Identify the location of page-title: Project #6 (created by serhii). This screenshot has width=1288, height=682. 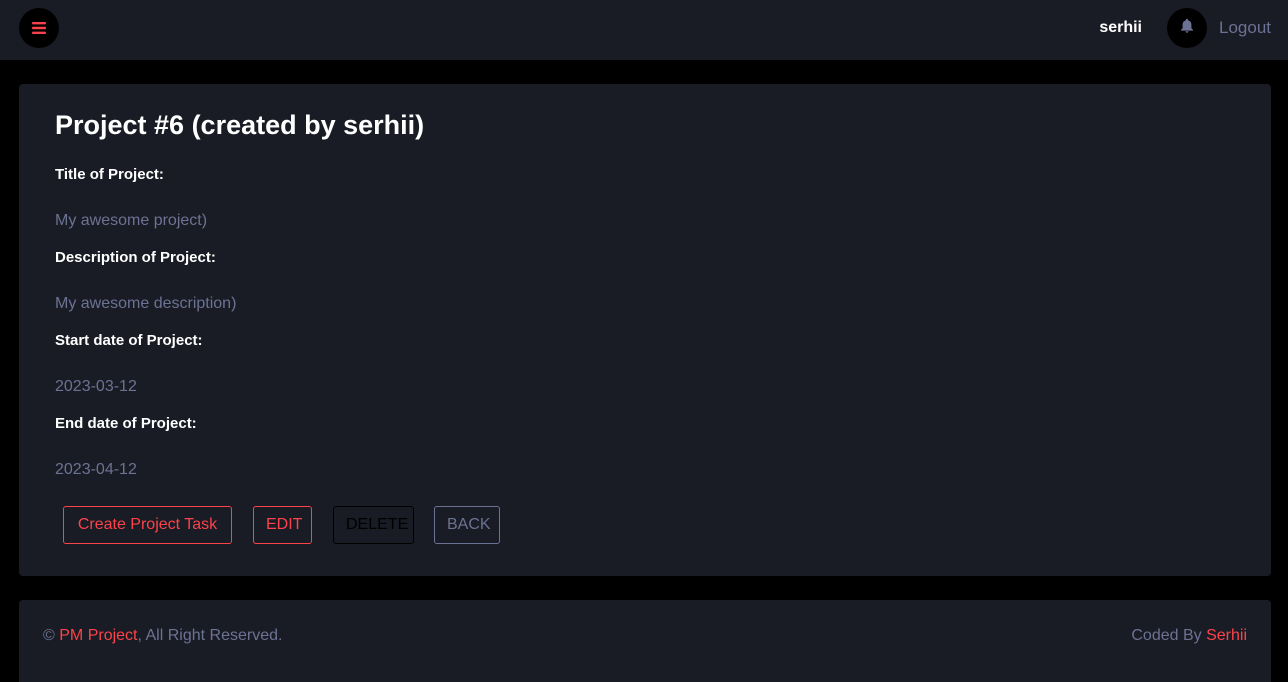
(240, 125).